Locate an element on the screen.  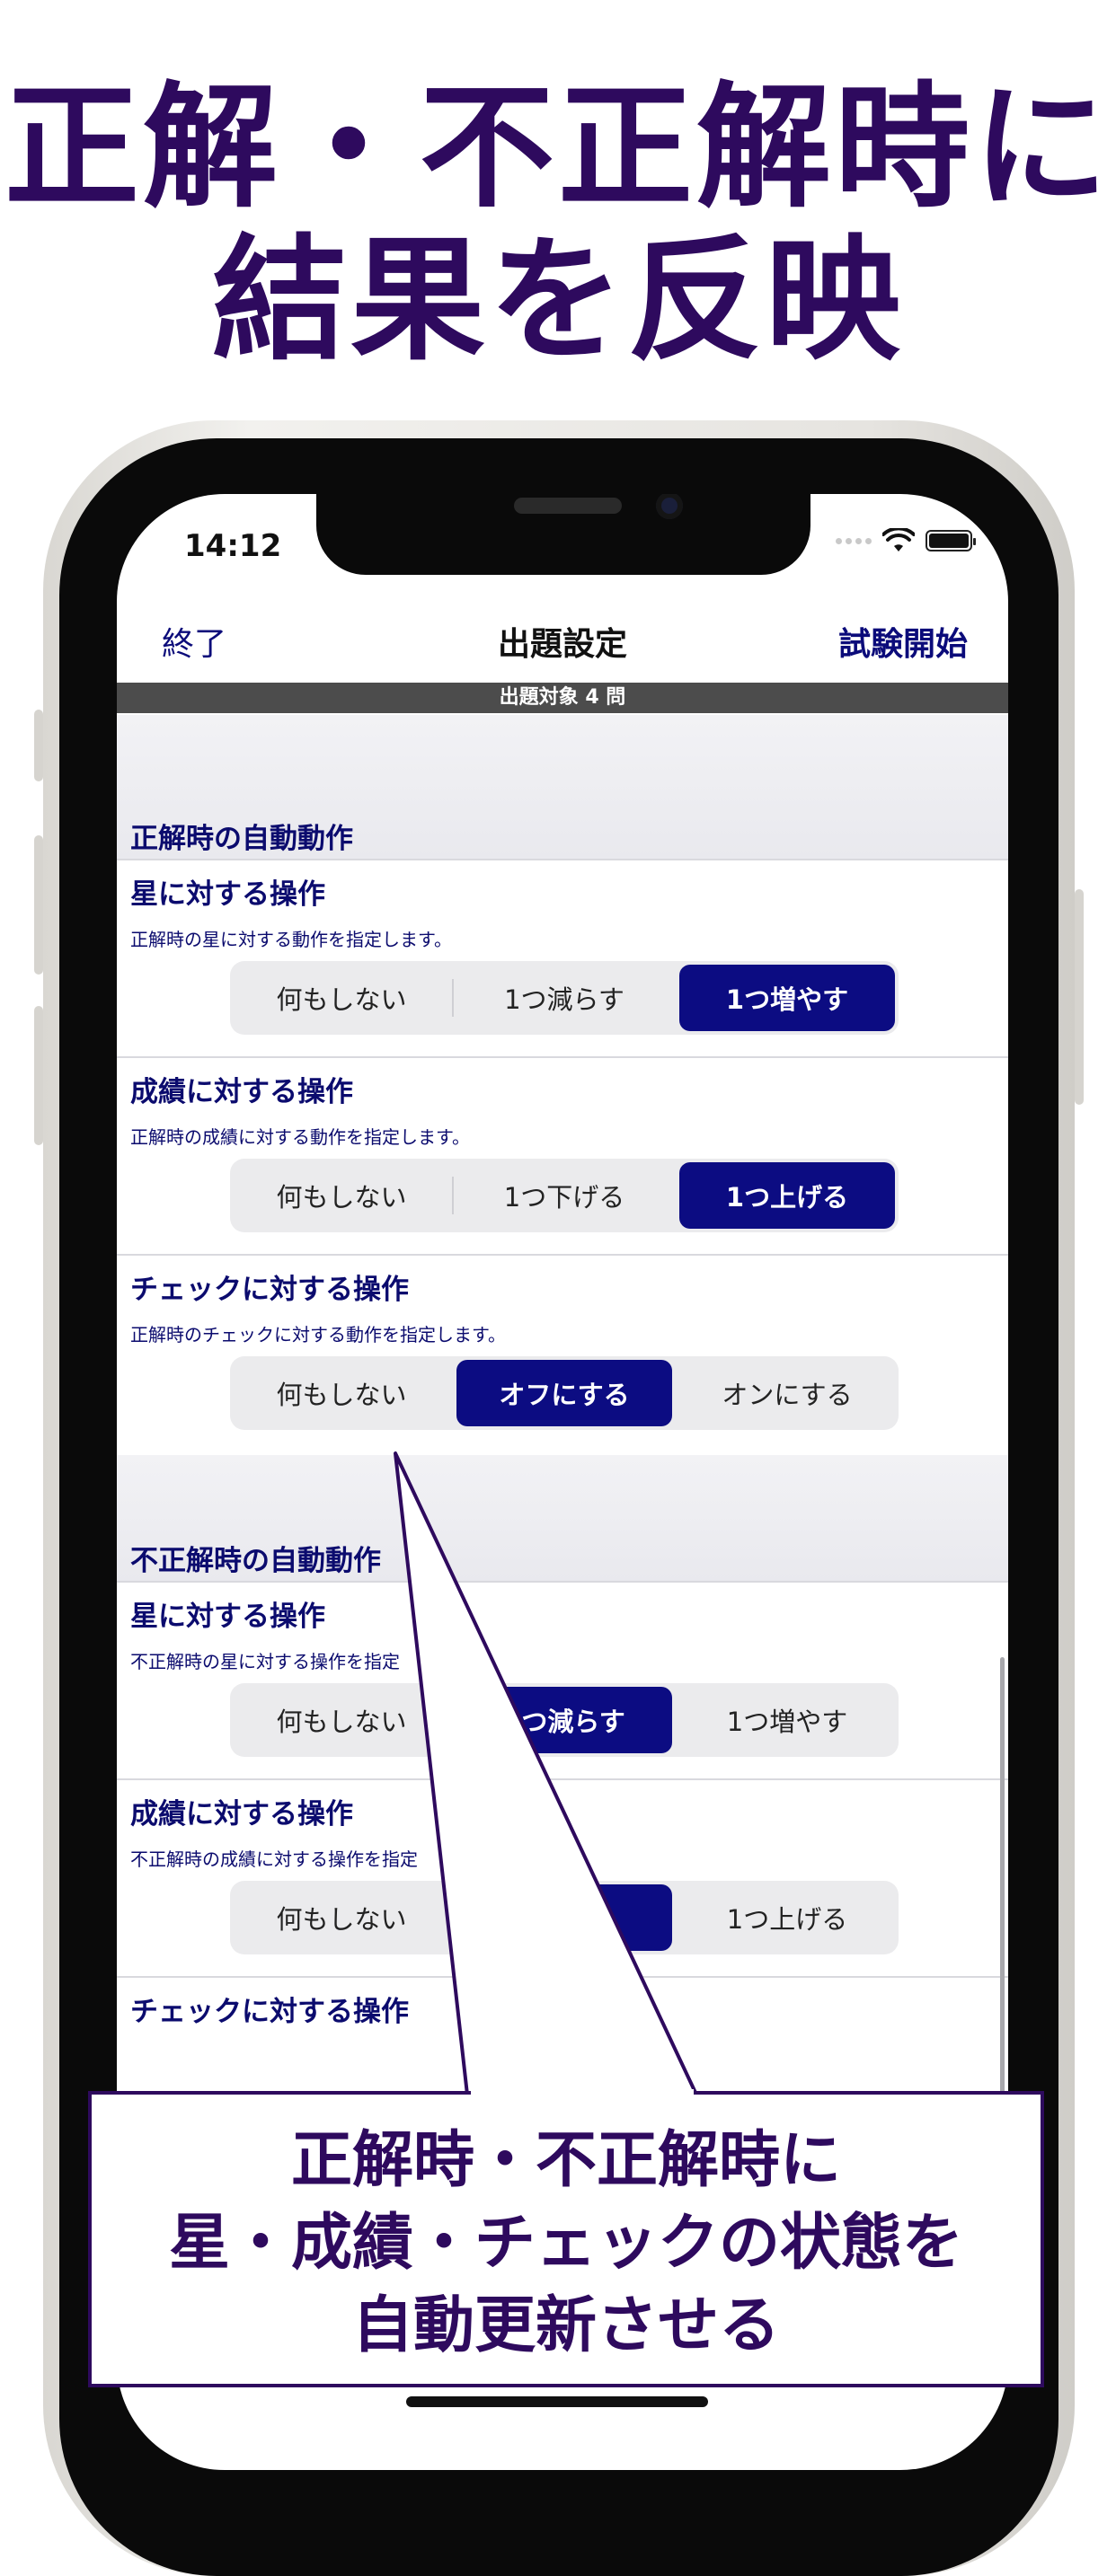
callout-line-3: 自動更新させる is located at coordinates (565, 2325).